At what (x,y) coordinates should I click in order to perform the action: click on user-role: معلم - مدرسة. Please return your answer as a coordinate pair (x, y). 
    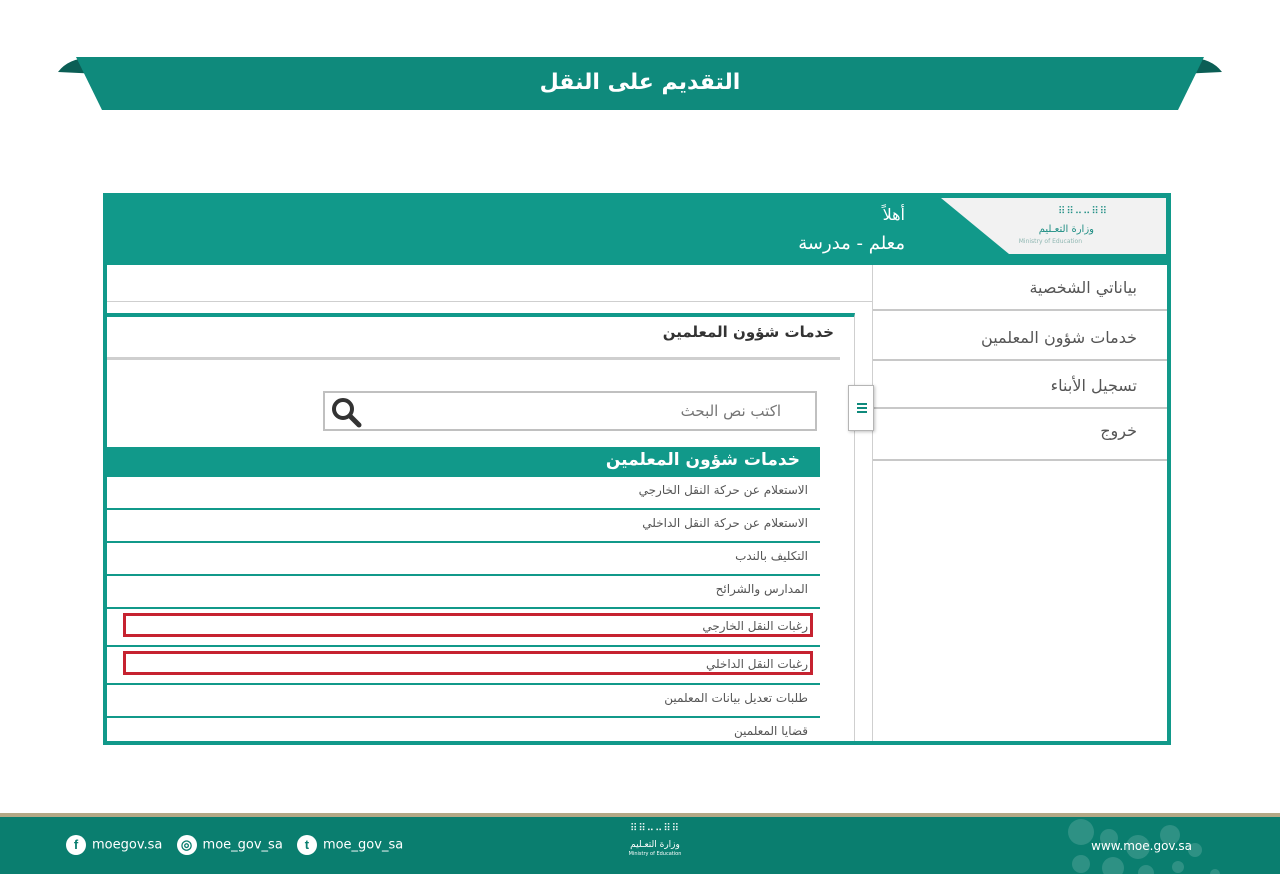
    Looking at the image, I should click on (851, 243).